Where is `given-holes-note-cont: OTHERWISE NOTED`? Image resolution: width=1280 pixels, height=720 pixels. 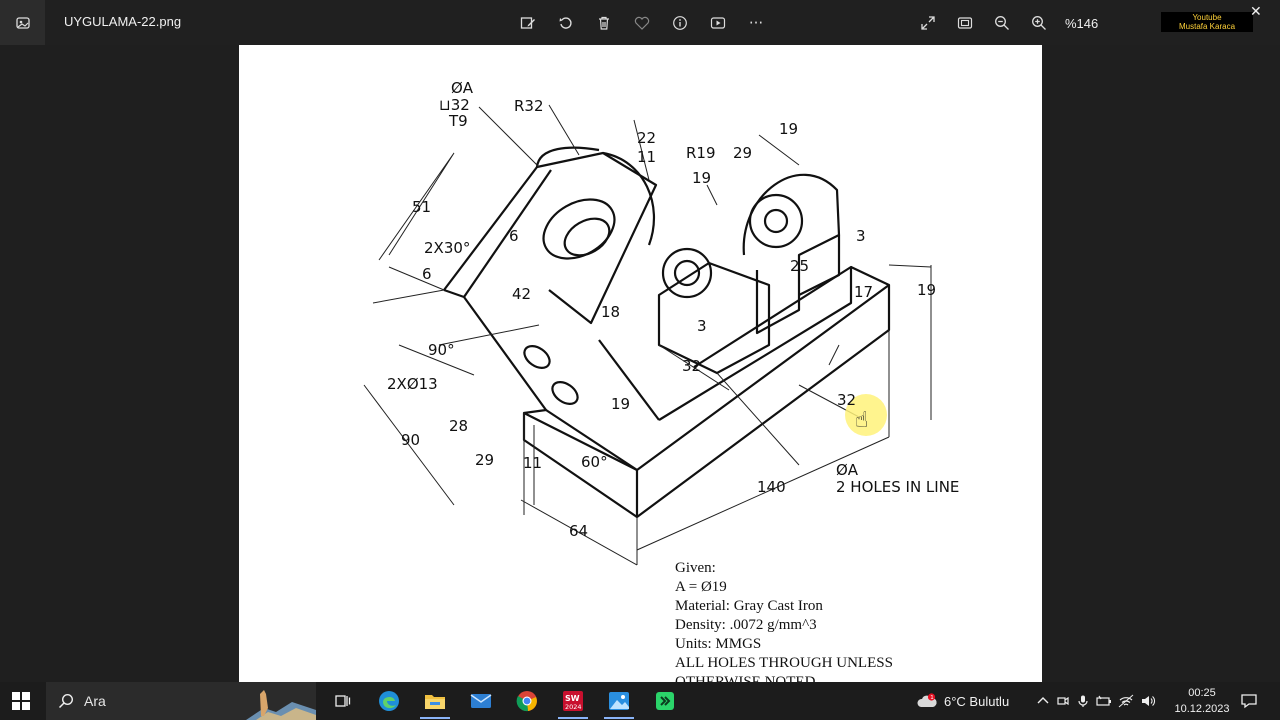
given-holes-note-cont: OTHERWISE NOTED is located at coordinates (745, 678).